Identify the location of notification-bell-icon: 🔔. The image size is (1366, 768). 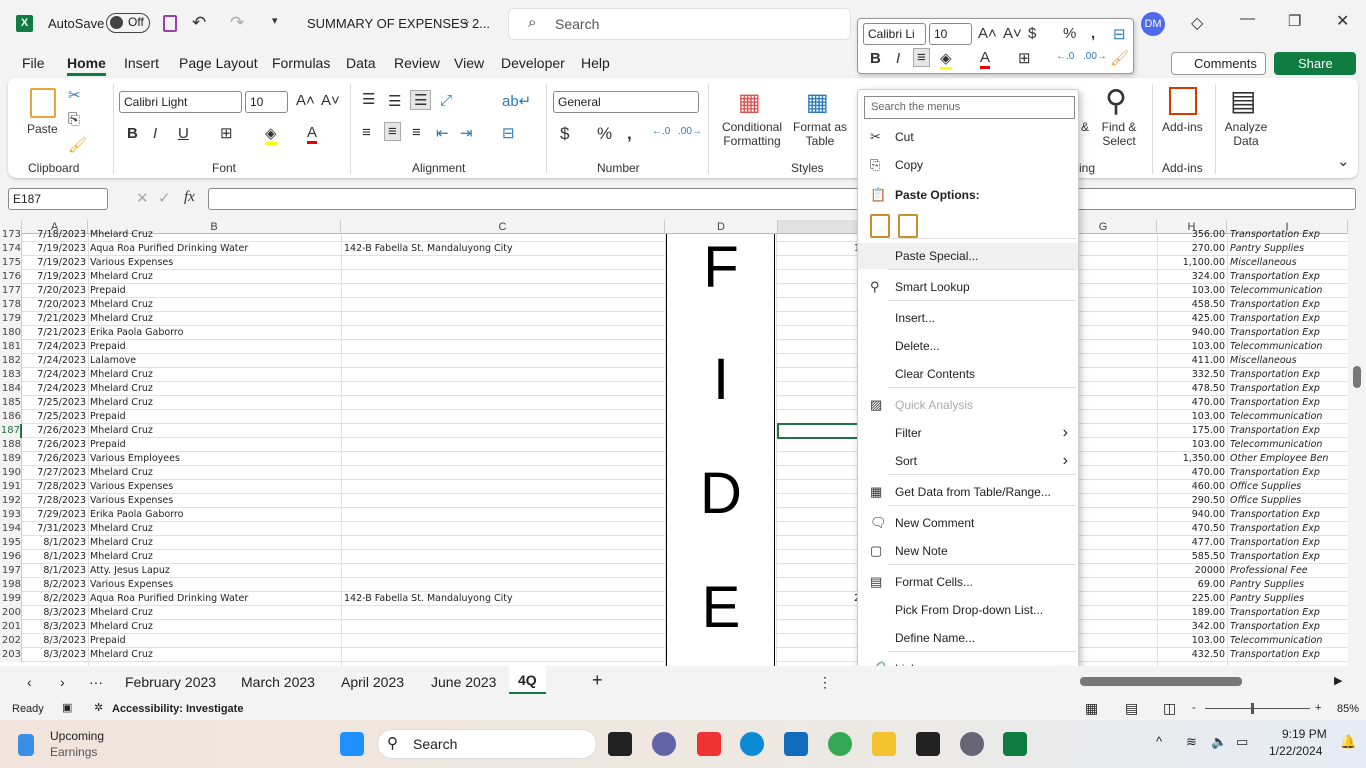
(1348, 742).